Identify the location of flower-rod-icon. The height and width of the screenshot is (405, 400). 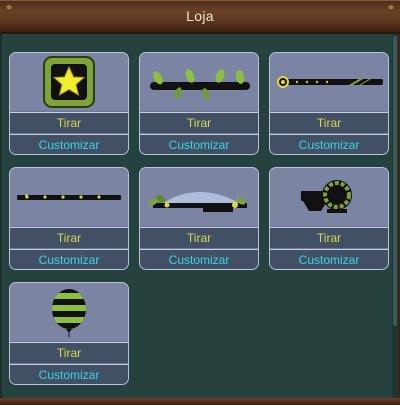
(330, 82).